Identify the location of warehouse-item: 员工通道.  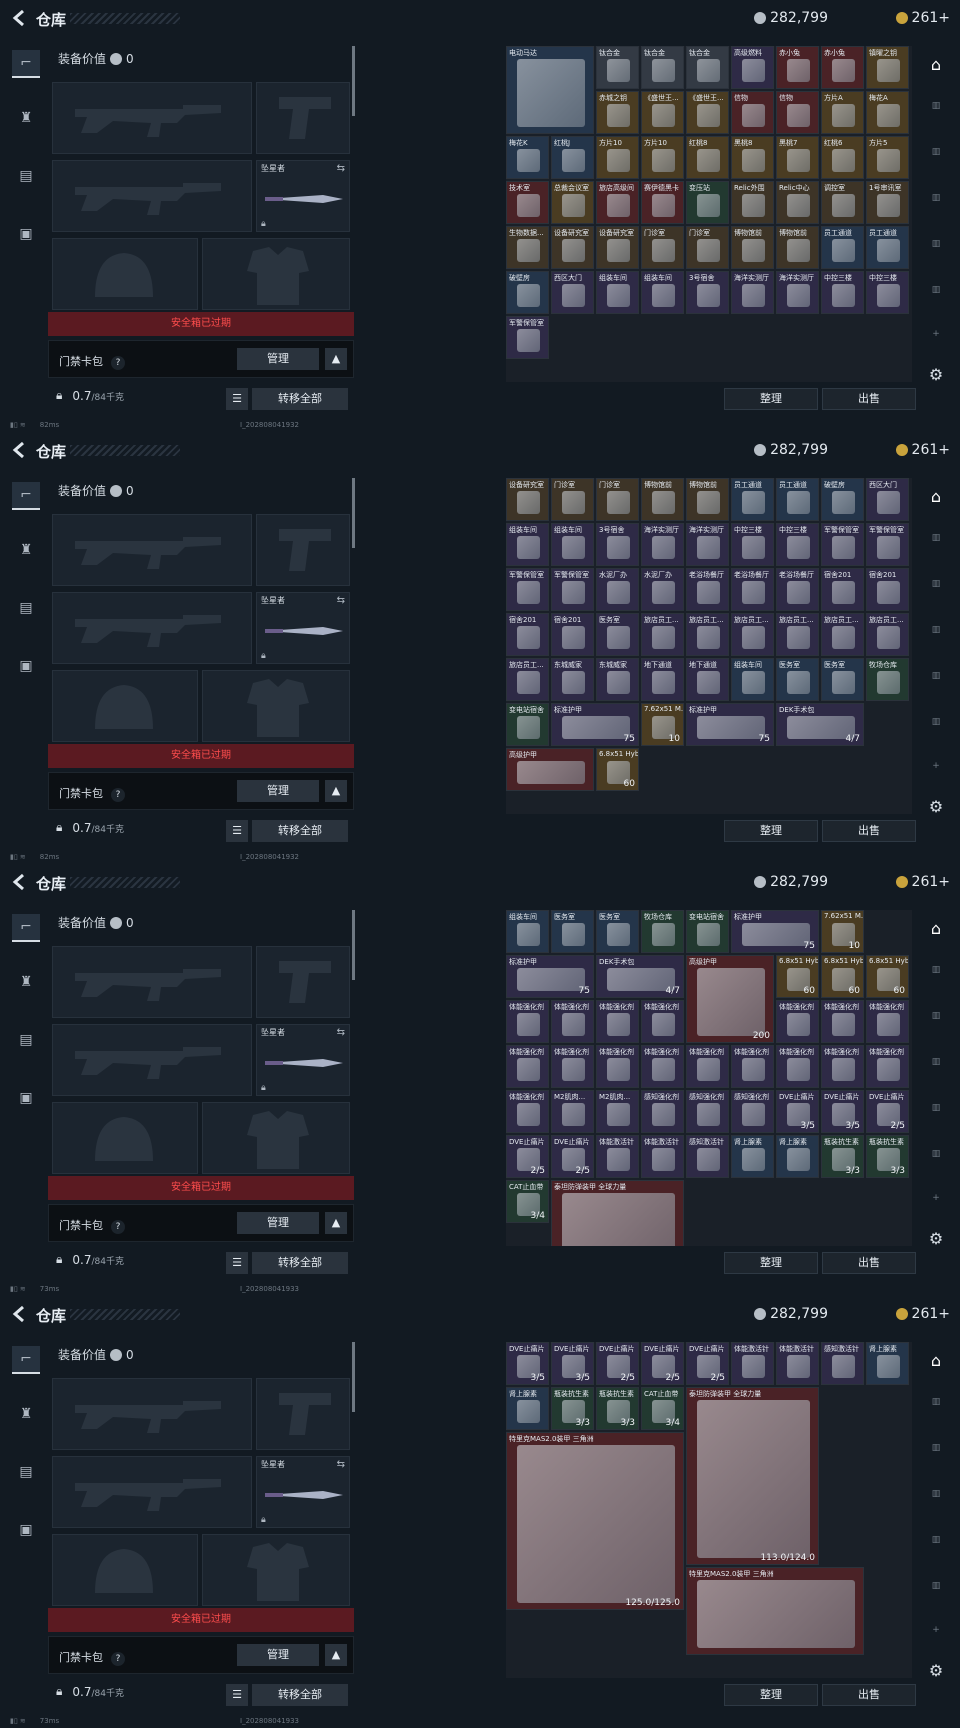
(797, 499).